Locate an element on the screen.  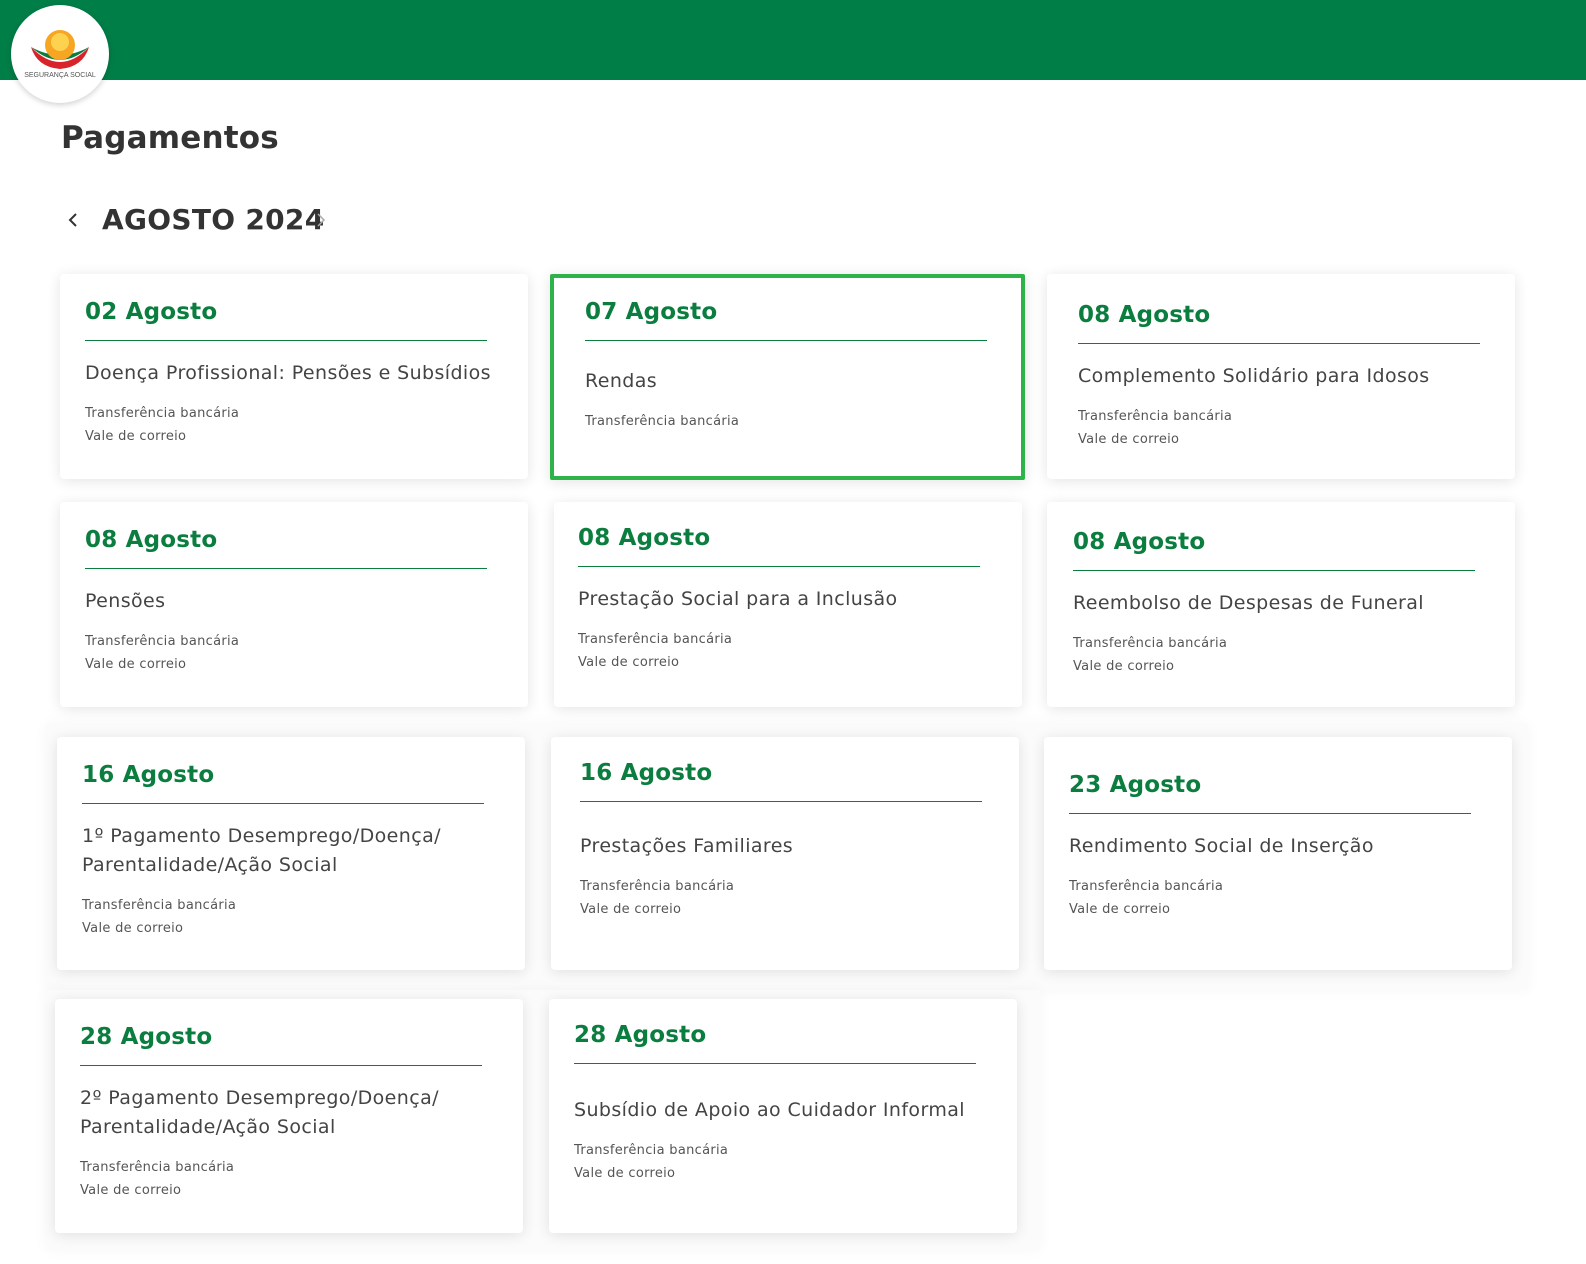
payment-title: Subsídio de Apoio ao Cuidador Informal is located at coordinates (769, 1110).